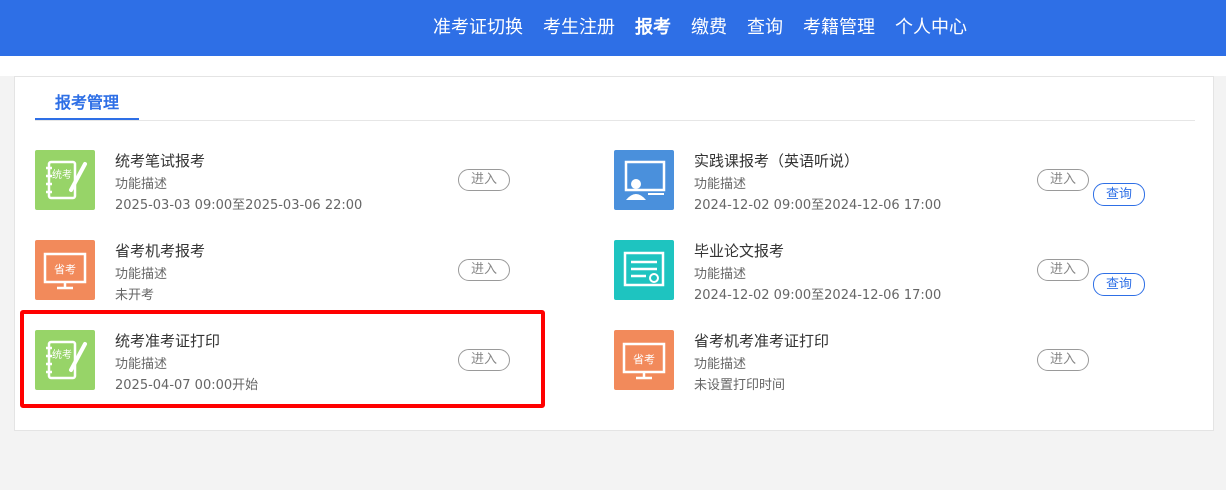 This screenshot has height=490, width=1226. What do you see at coordinates (160, 161) in the screenshot?
I see `card-title: 统考笔试报考` at bounding box center [160, 161].